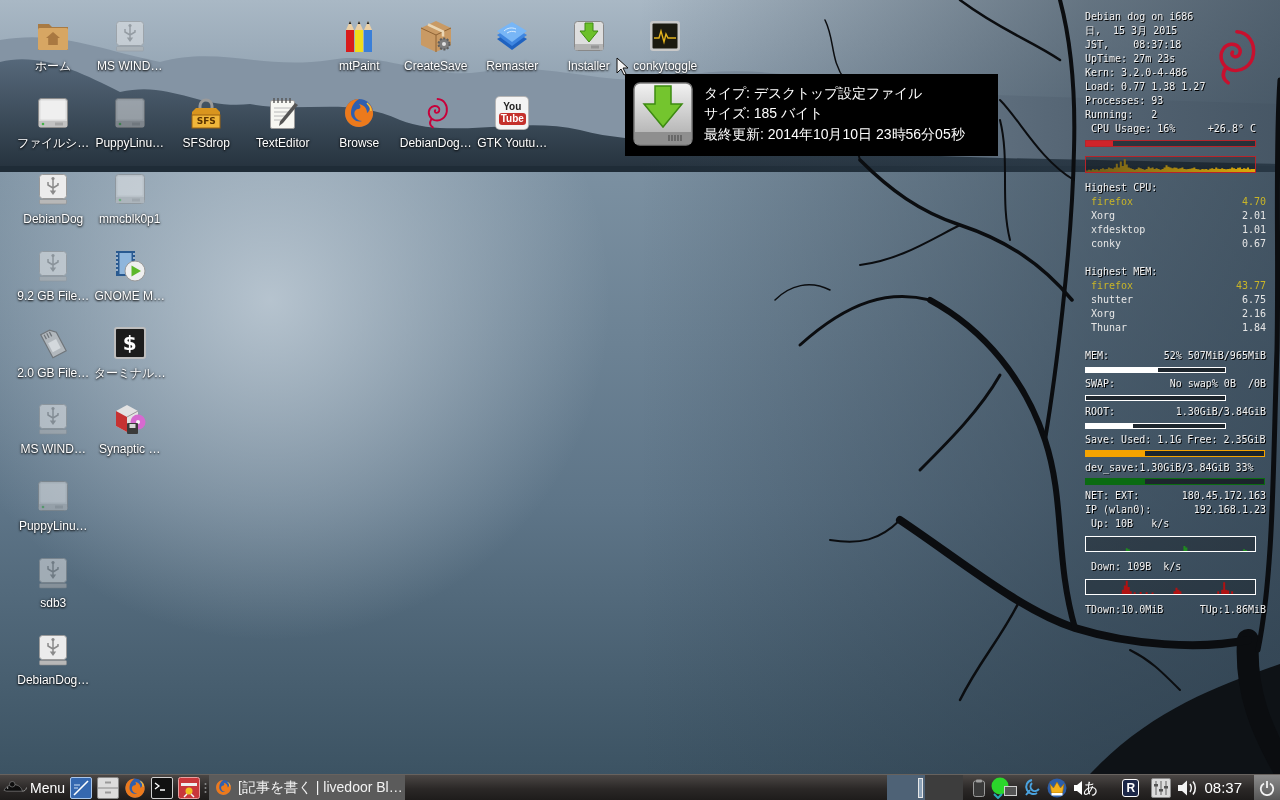  Describe the element at coordinates (206, 121) in the screenshot. I see `icon-text: SFS` at that location.